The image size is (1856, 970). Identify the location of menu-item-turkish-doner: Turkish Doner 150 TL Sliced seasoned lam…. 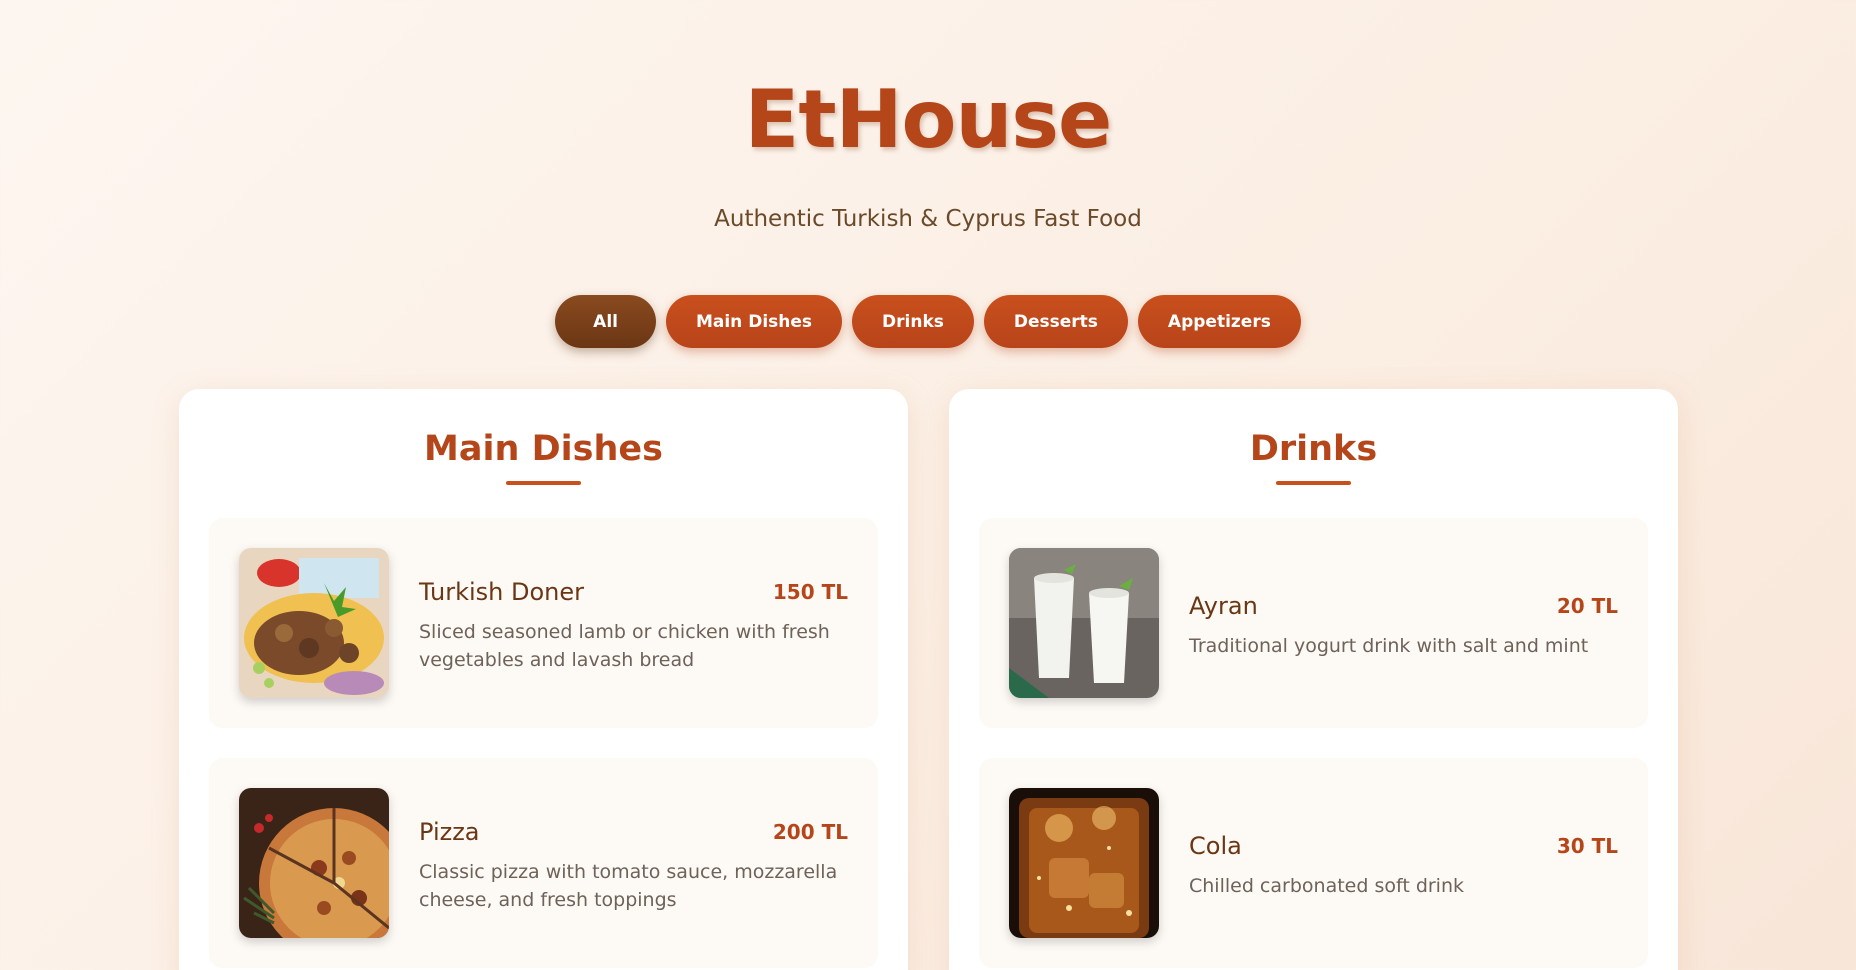
(543, 623).